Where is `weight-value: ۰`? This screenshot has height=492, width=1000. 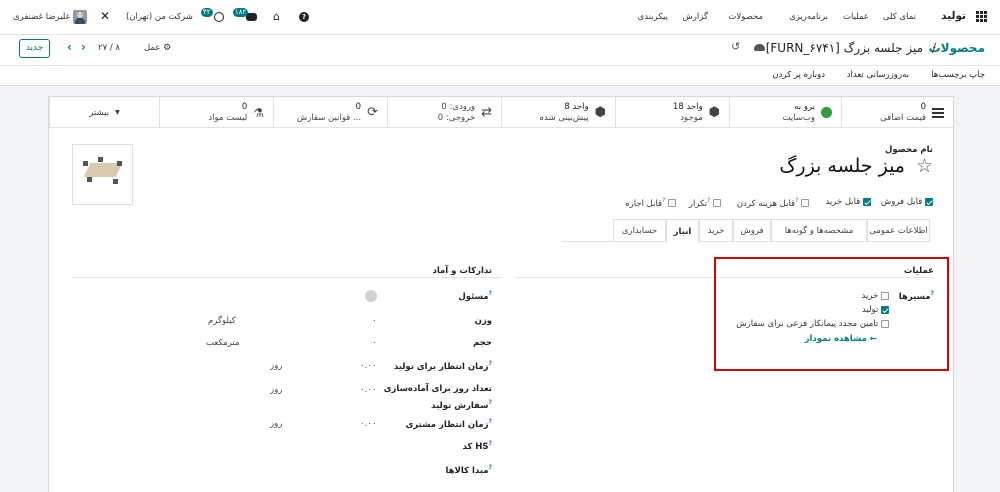 weight-value: ۰ is located at coordinates (374, 321).